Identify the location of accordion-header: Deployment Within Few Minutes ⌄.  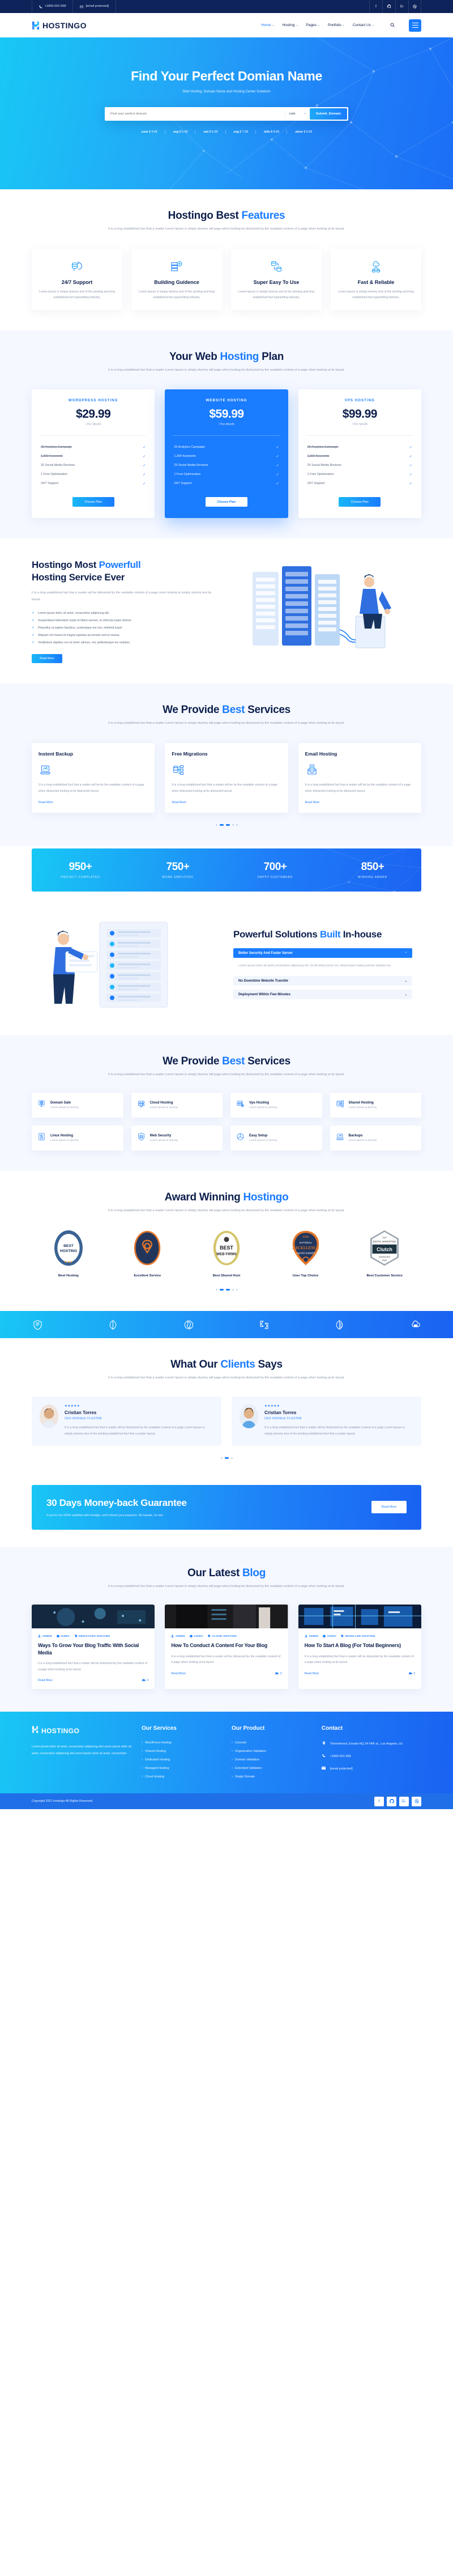
(322, 995).